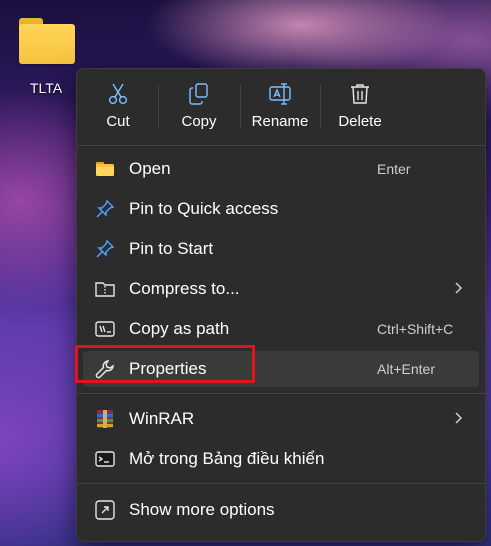 The image size is (491, 546). Describe the element at coordinates (150, 168) in the screenshot. I see `menu-item-label: Open` at that location.